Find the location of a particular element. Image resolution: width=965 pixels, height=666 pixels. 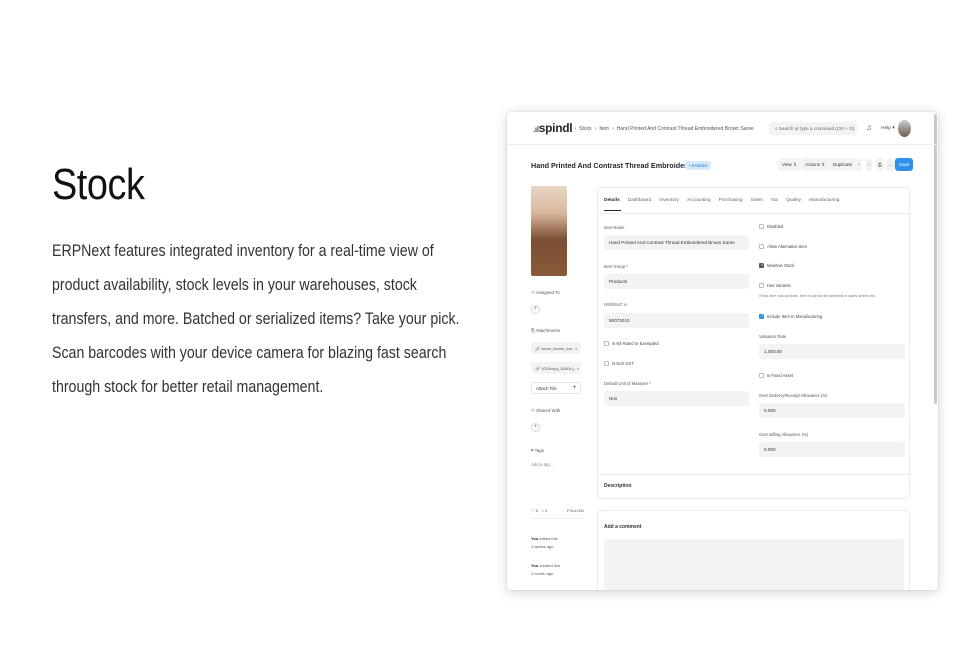

printer-icon: ⎙ is located at coordinates (880, 164).